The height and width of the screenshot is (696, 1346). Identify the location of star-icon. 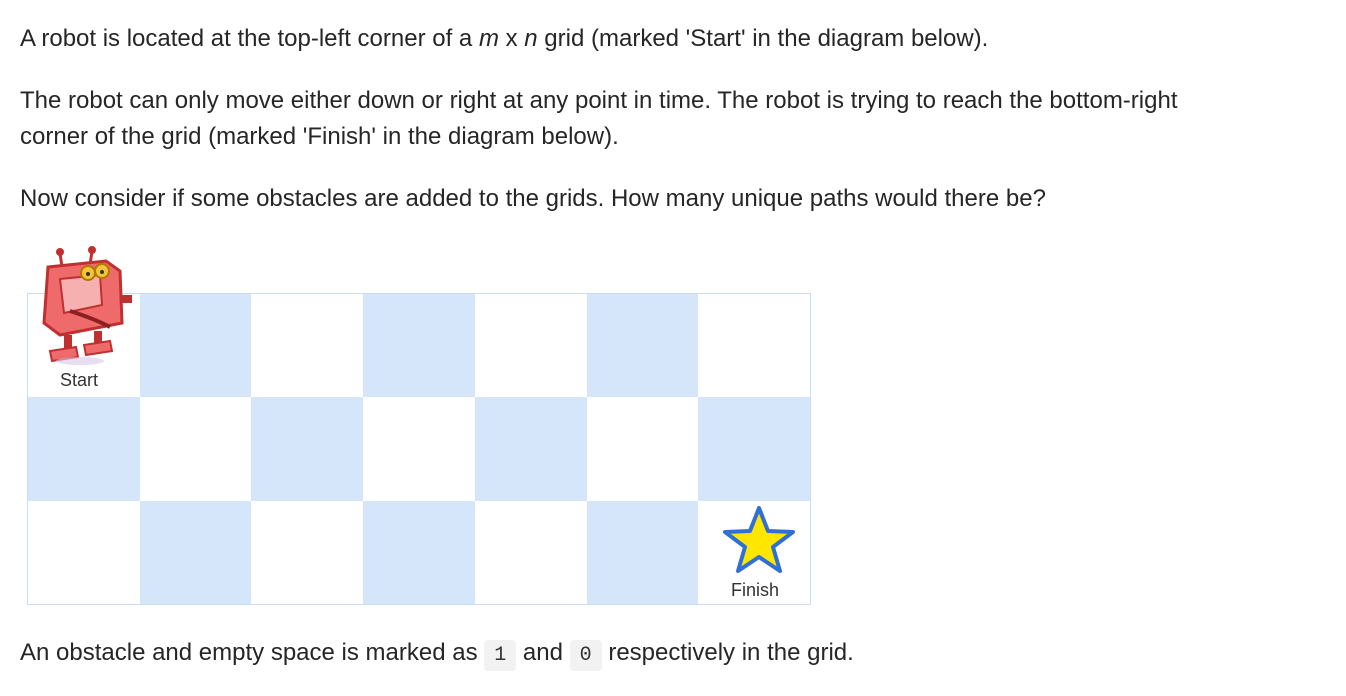
(759, 539).